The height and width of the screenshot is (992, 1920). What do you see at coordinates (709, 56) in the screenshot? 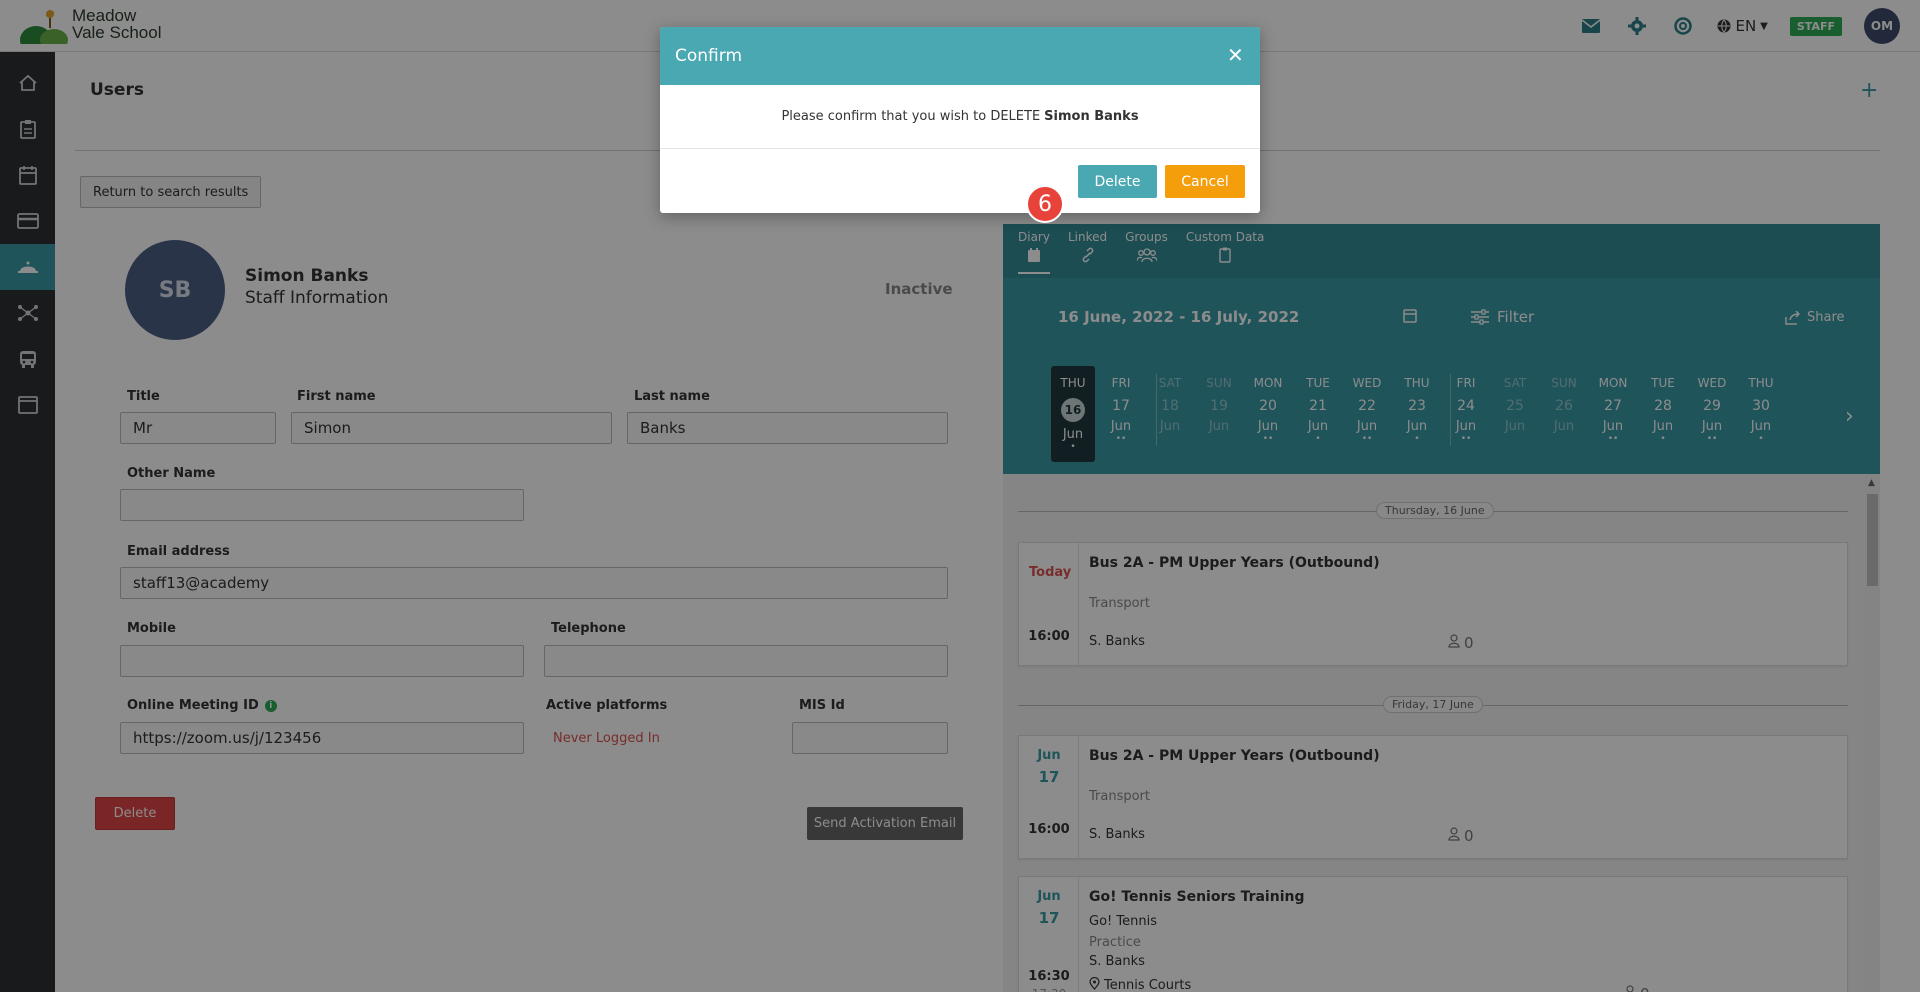
I see `dialog-title: Confirm` at bounding box center [709, 56].